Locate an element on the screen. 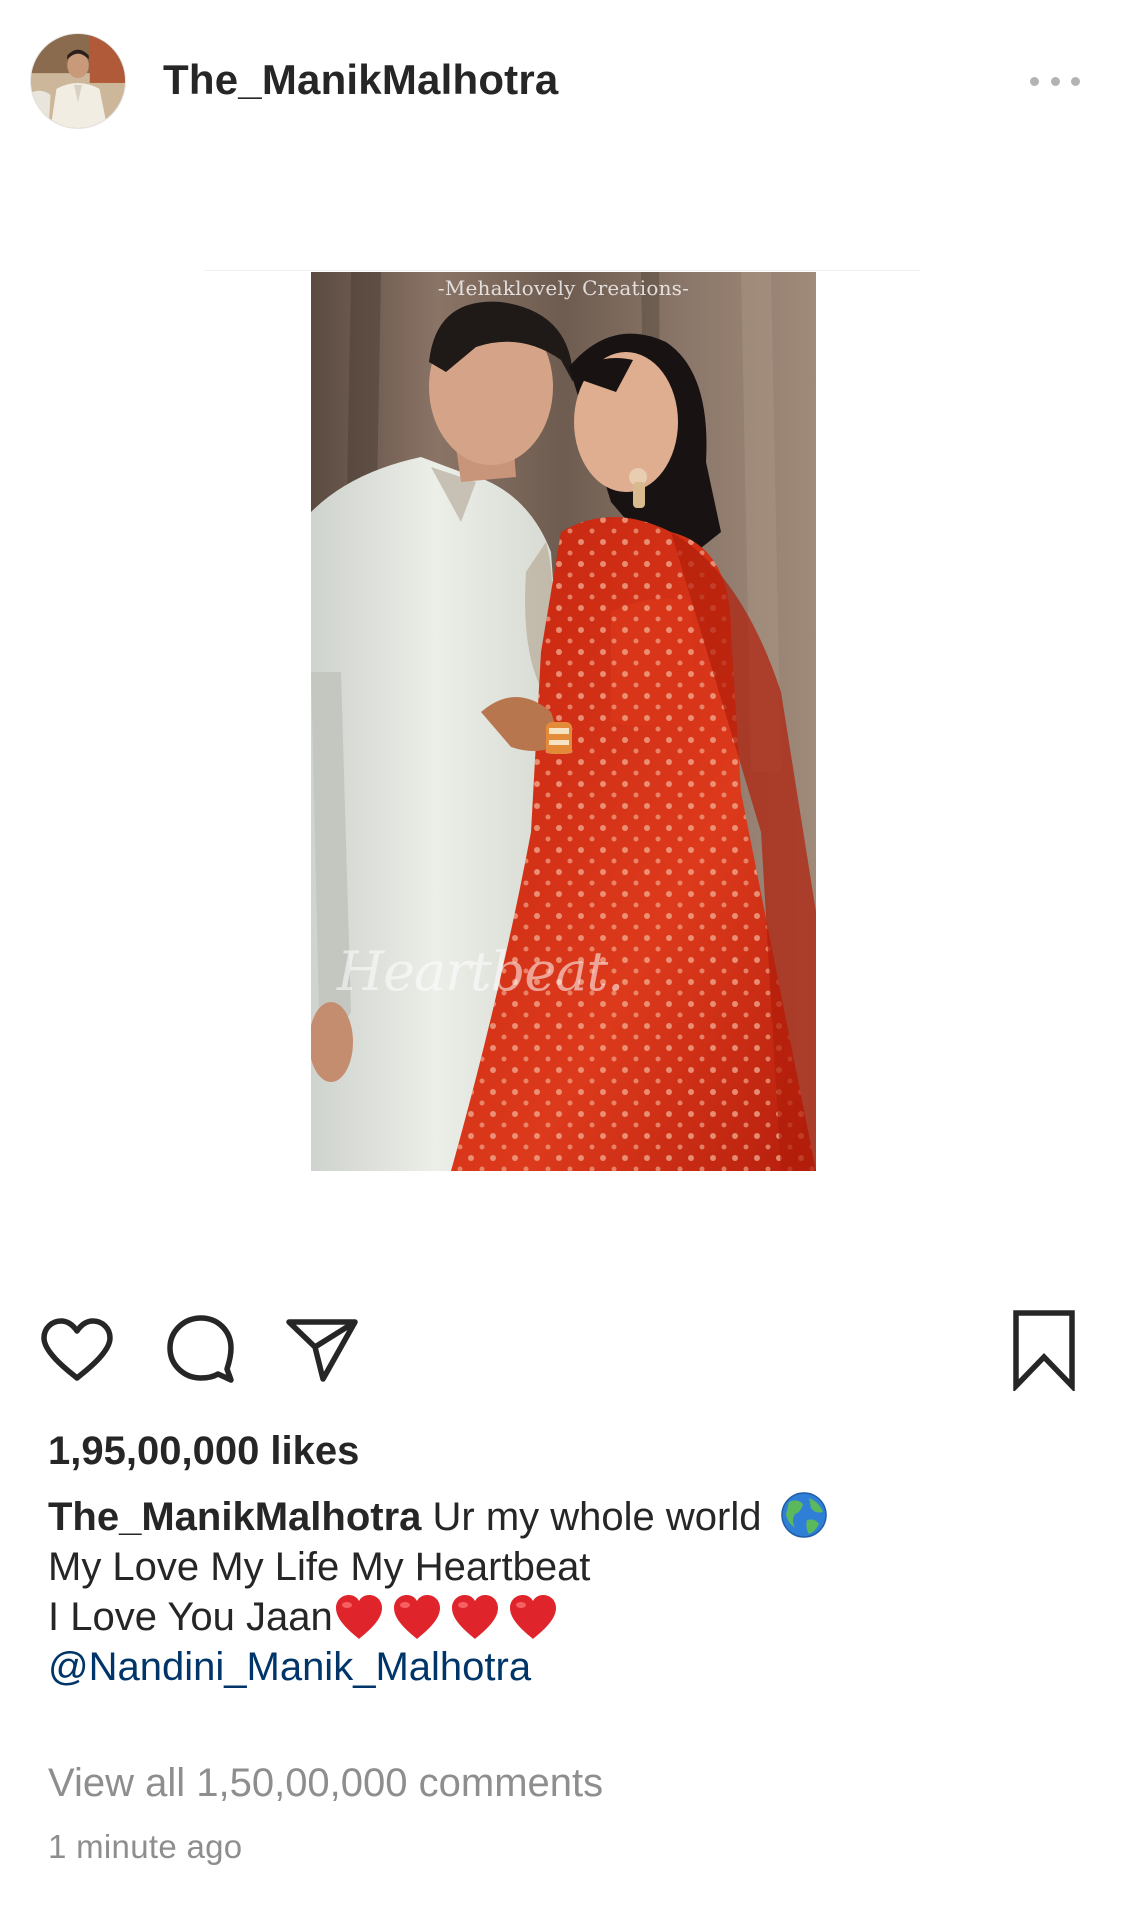  caption-line-3: I Love You Jaan is located at coordinates (568, 1617).